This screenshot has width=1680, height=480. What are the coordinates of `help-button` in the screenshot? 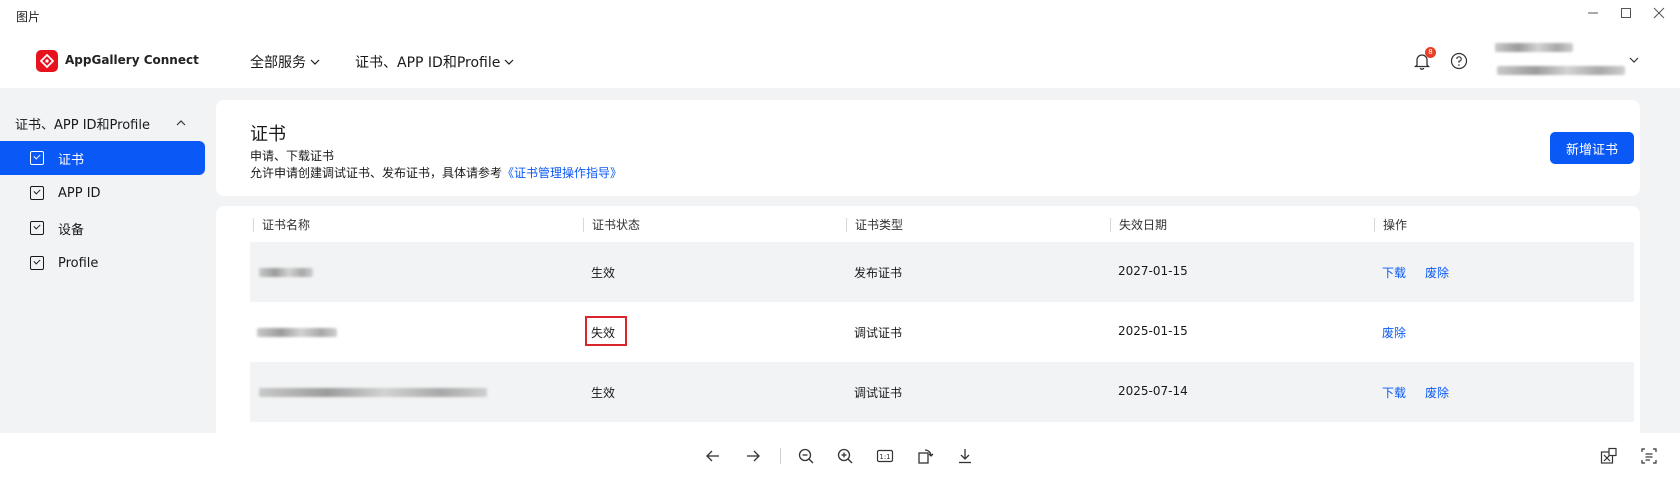 It's located at (1459, 61).